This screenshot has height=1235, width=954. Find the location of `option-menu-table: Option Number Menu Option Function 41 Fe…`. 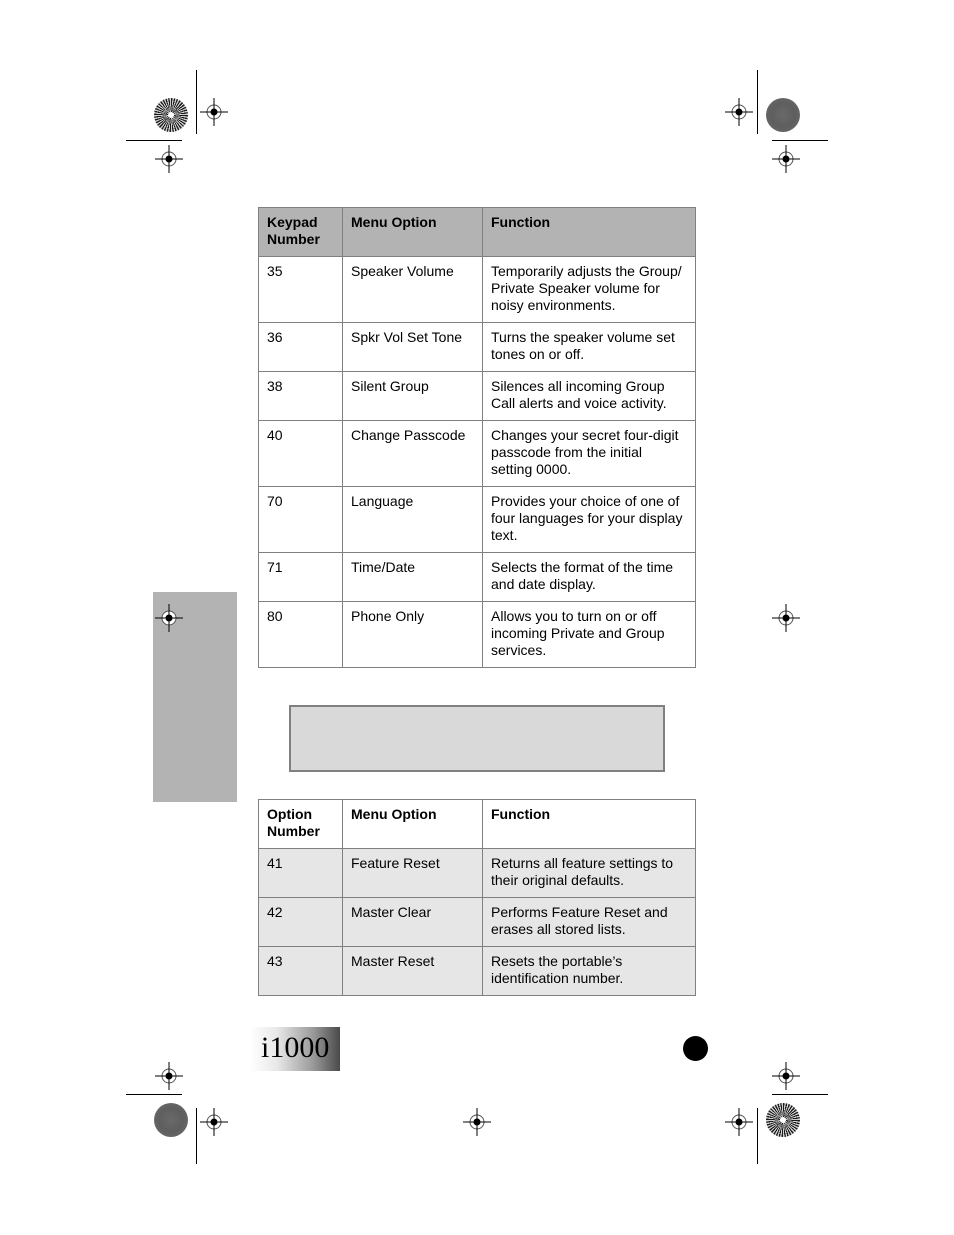

option-menu-table: Option Number Menu Option Function 41 Fe… is located at coordinates (477, 897).